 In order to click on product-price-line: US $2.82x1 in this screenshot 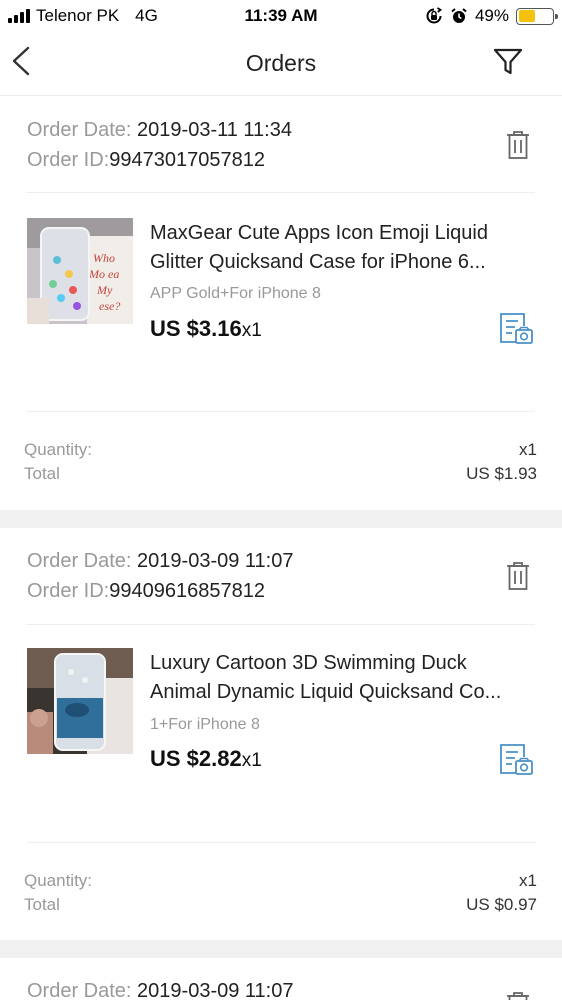, I will do `click(206, 759)`.